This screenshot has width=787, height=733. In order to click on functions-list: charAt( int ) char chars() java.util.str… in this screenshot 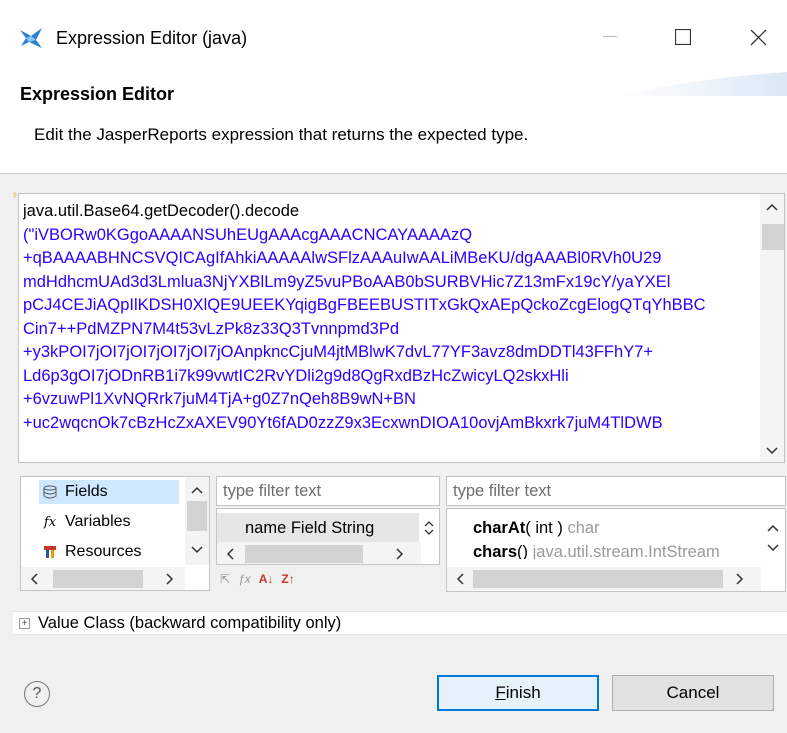, I will do `click(616, 550)`.